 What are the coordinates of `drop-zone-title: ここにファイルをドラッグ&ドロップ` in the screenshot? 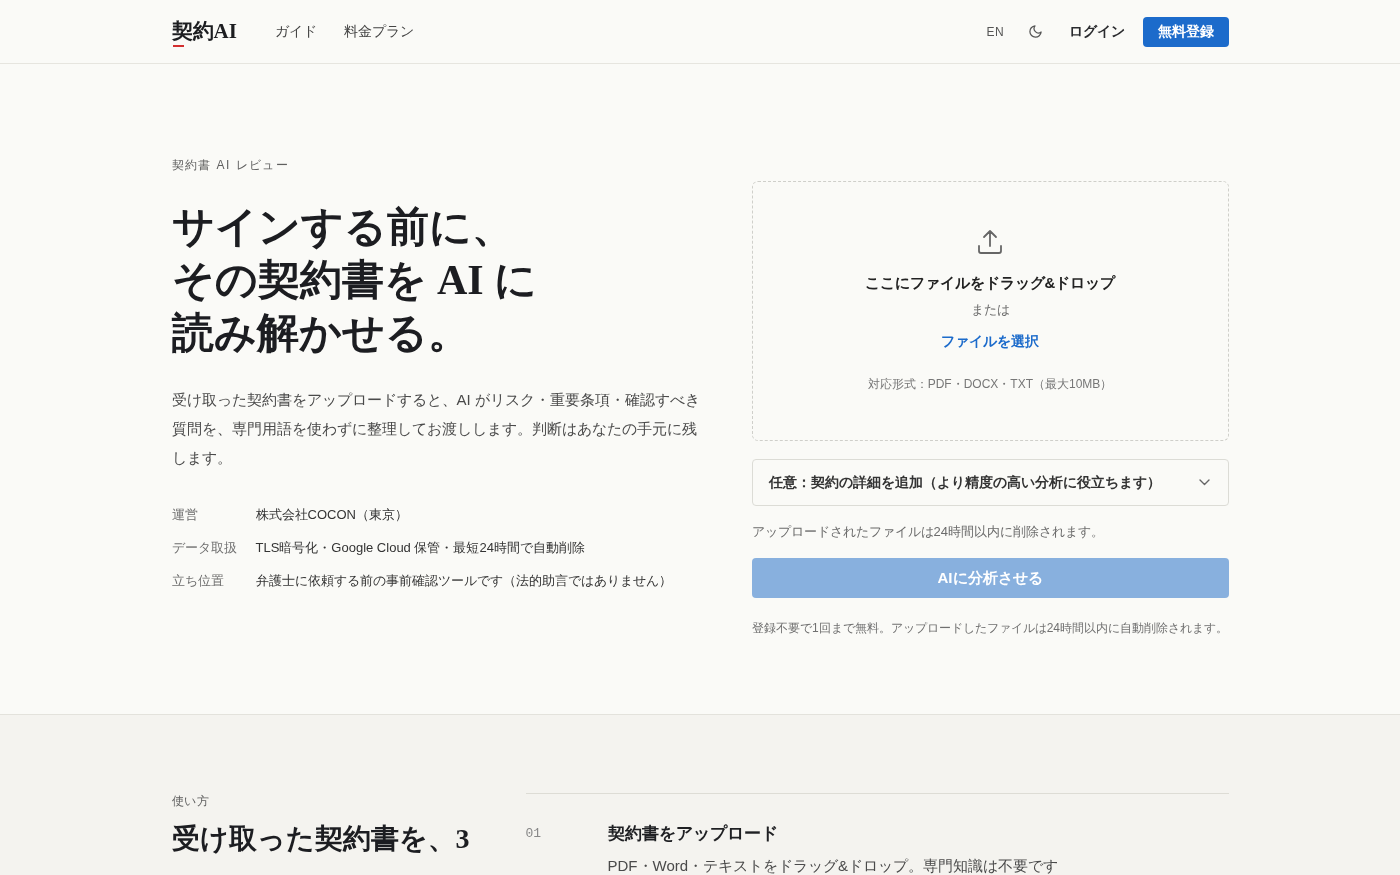 It's located at (990, 283).